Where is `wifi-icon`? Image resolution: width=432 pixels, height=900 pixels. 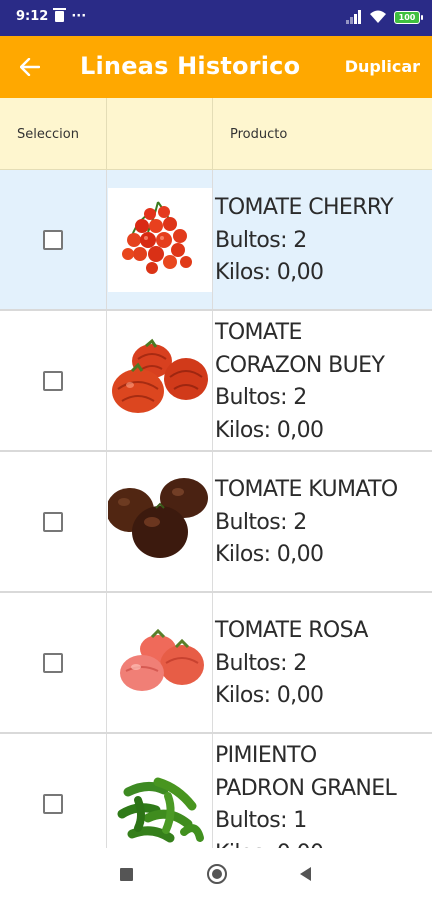 wifi-icon is located at coordinates (378, 16).